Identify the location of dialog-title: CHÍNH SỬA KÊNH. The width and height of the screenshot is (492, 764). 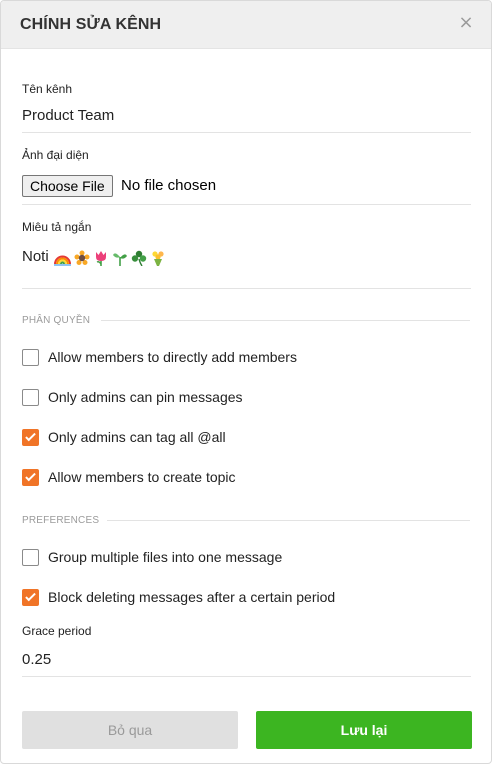
(91, 24).